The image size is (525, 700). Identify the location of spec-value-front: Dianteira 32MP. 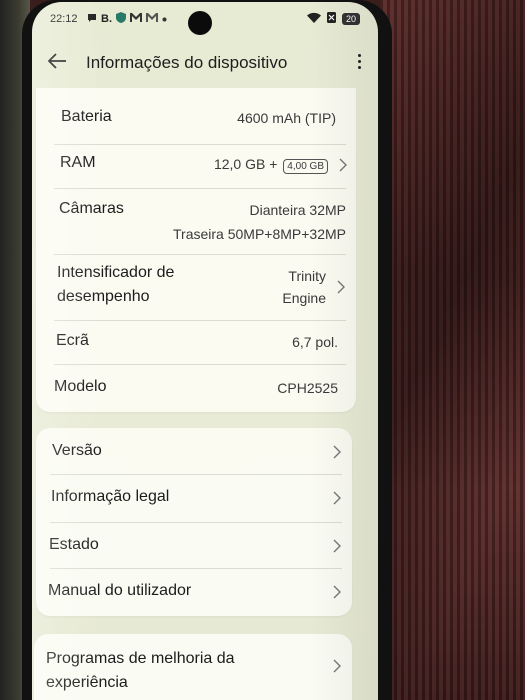
(298, 210).